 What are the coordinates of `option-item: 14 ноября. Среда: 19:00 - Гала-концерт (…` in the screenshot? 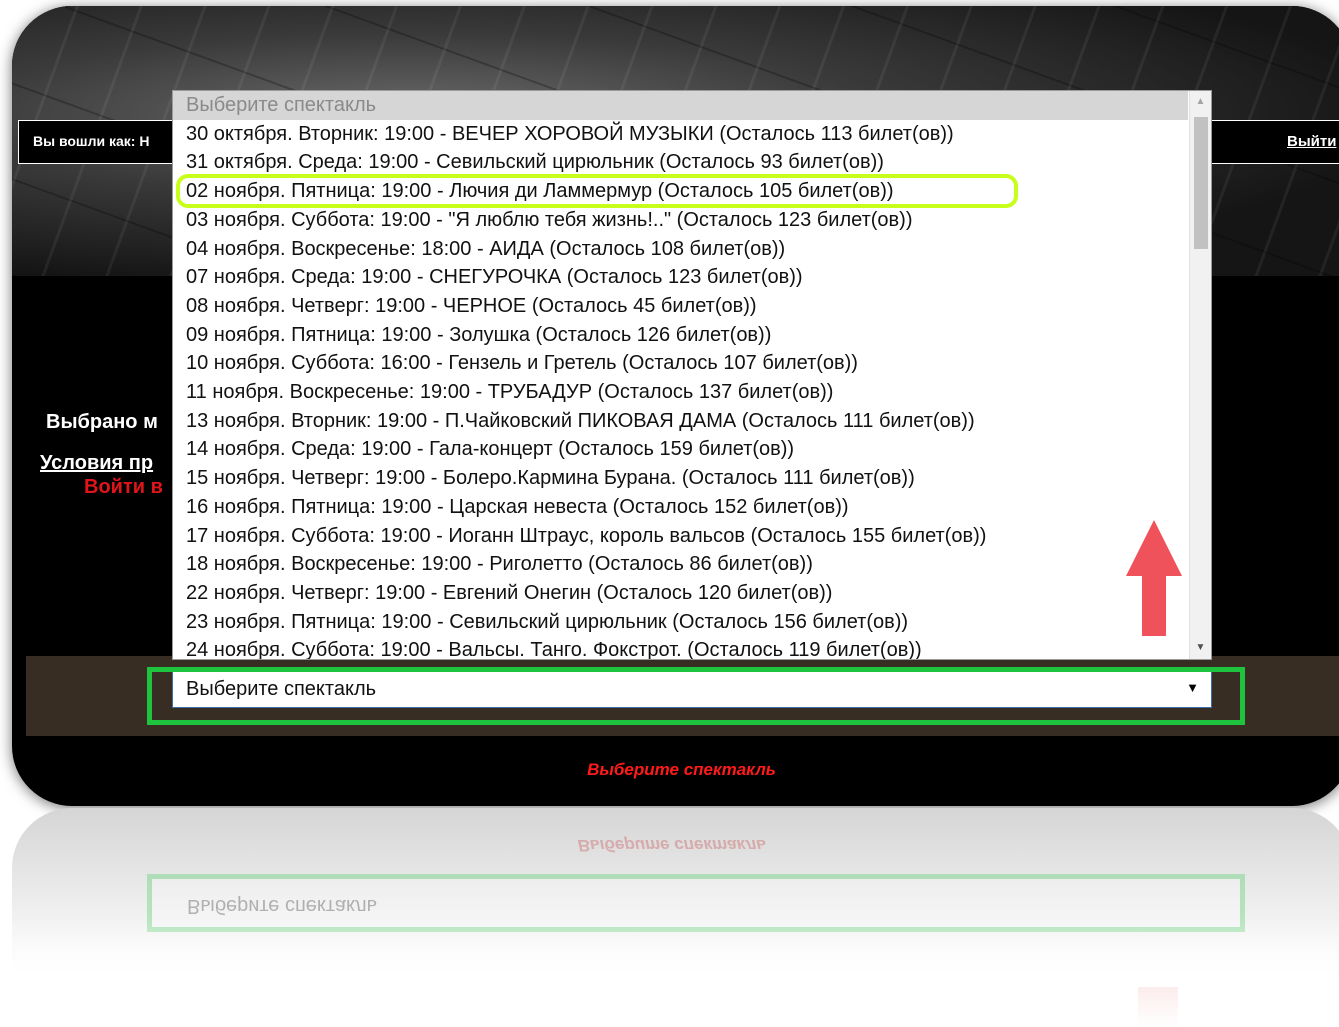 It's located at (490, 449).